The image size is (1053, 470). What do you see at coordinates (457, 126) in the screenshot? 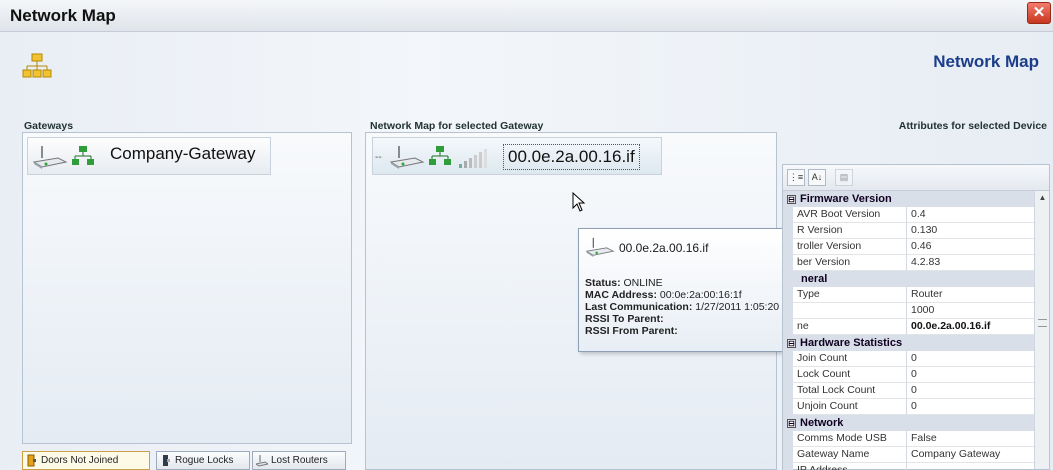
I see `map-label: Network Map for selected Gateway` at bounding box center [457, 126].